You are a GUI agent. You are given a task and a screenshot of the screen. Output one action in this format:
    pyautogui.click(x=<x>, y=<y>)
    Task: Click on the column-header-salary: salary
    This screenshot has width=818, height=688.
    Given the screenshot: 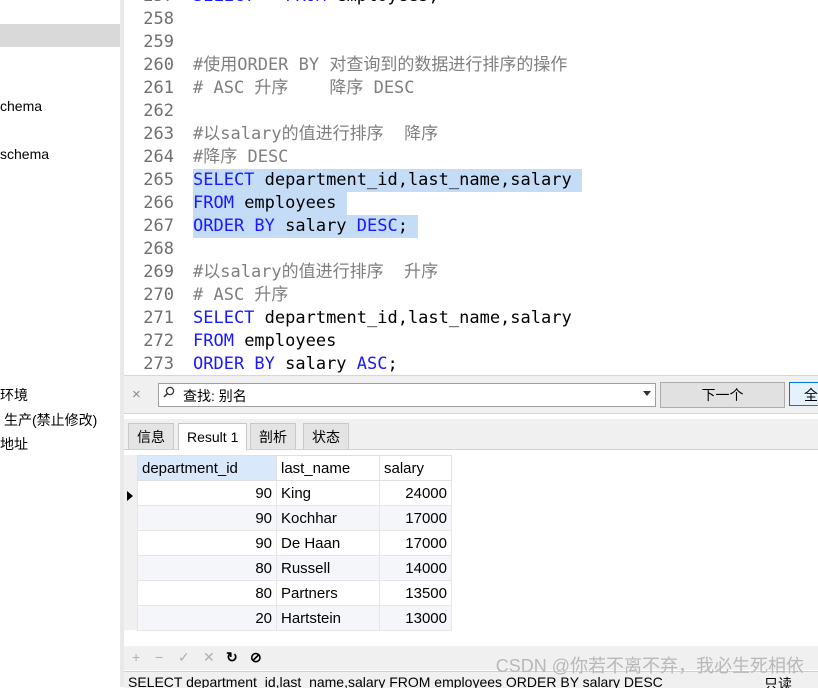 What is the action you would take?
    pyautogui.click(x=415, y=468)
    